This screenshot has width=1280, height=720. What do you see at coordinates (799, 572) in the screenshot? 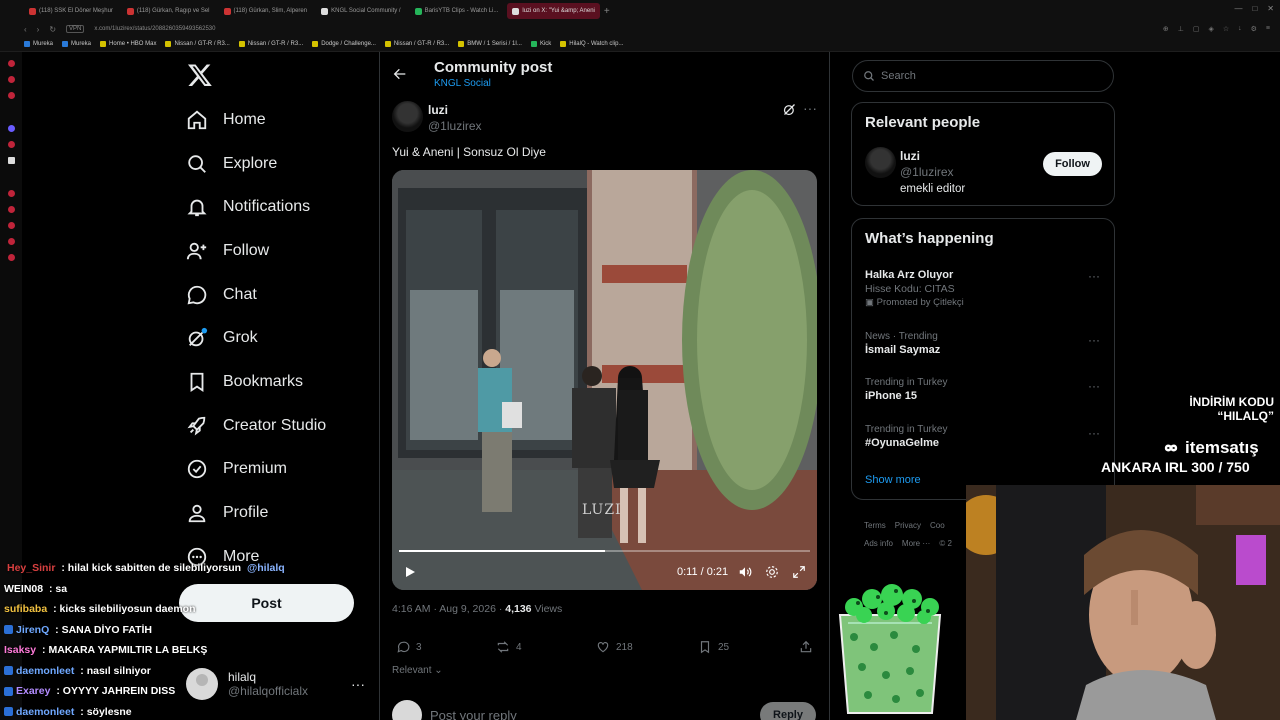
I see `fullscreen-icon` at bounding box center [799, 572].